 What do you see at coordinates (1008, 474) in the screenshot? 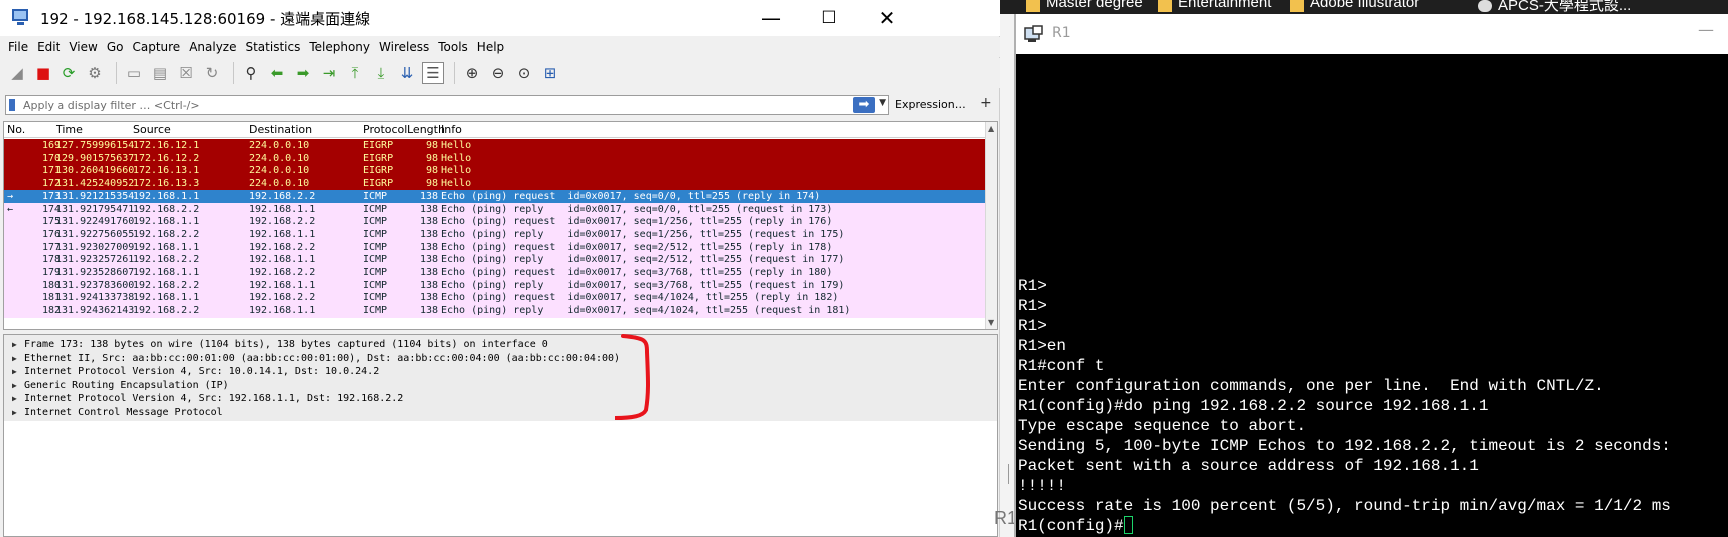
I see `divider` at bounding box center [1008, 474].